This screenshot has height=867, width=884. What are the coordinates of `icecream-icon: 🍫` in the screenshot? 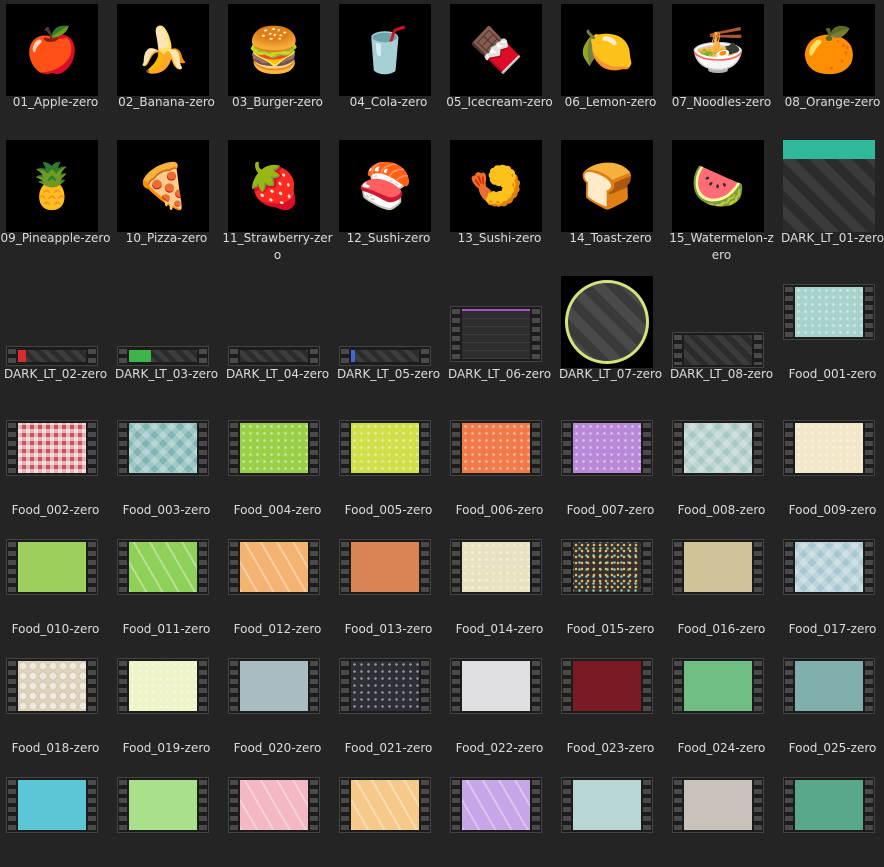 It's located at (496, 50).